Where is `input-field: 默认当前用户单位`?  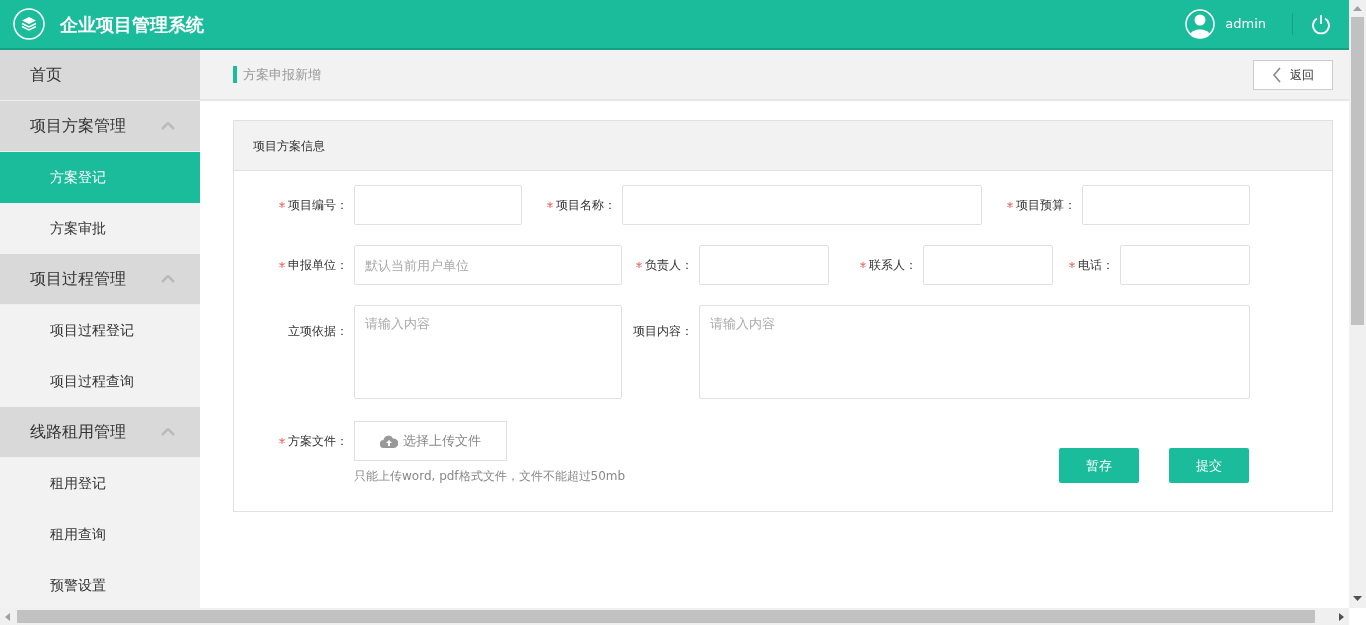 input-field: 默认当前用户单位 is located at coordinates (488, 265).